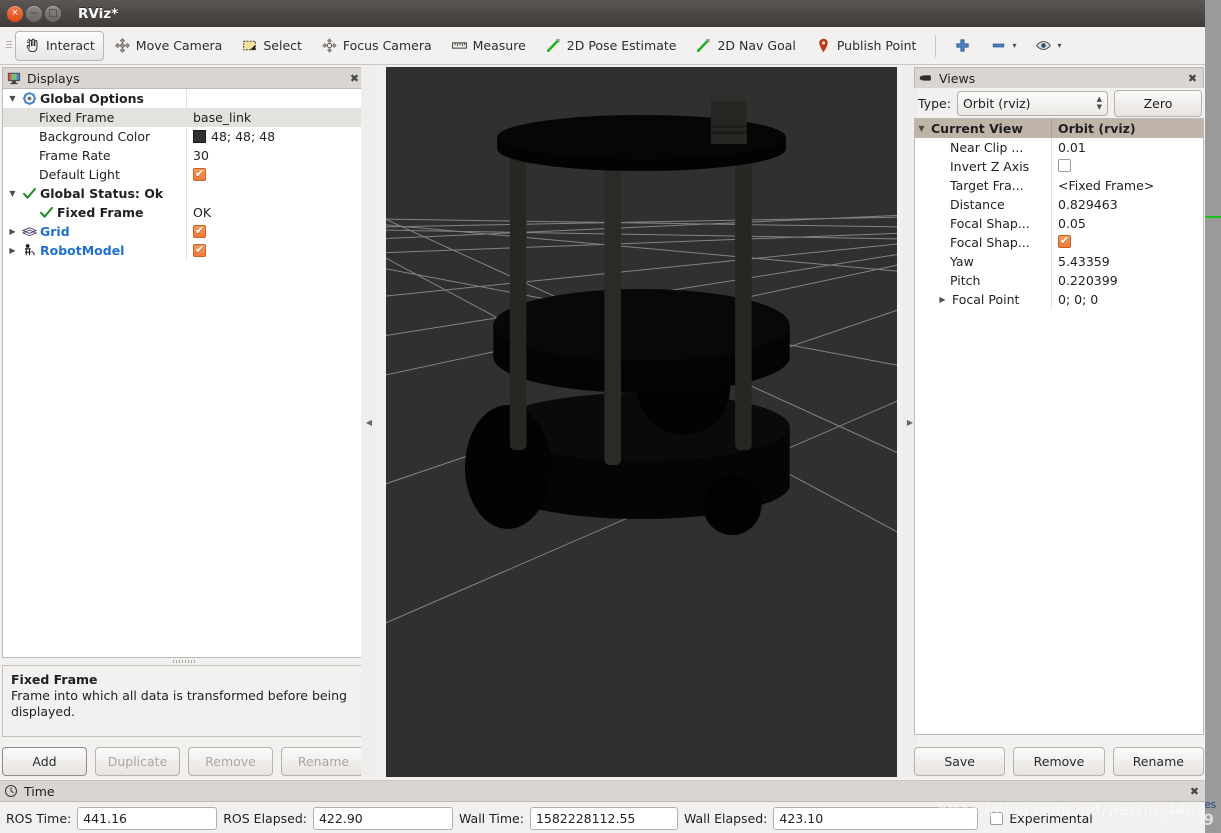 Image resolution: width=1221 pixels, height=833 pixels. What do you see at coordinates (243, 136) in the screenshot?
I see `display-row-value: 48; 48; 48` at bounding box center [243, 136].